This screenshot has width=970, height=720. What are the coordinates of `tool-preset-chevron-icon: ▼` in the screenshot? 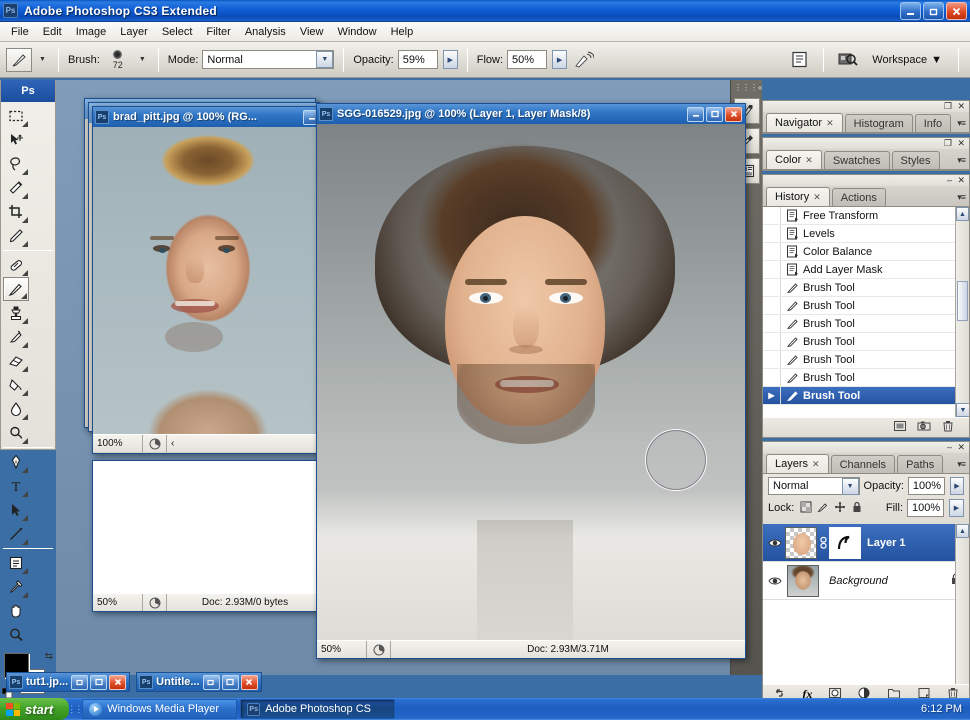 It's located at (42, 60).